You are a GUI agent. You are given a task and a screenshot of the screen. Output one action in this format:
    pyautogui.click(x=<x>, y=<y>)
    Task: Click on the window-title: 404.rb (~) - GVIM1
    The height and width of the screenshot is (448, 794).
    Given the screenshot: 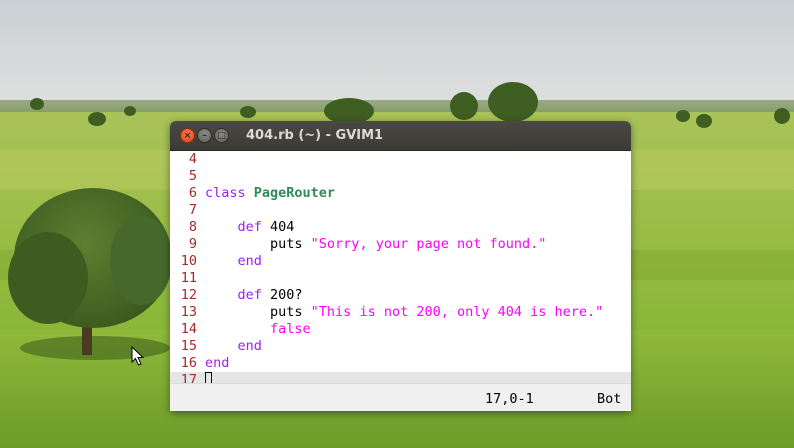 What is the action you would take?
    pyautogui.click(x=315, y=135)
    